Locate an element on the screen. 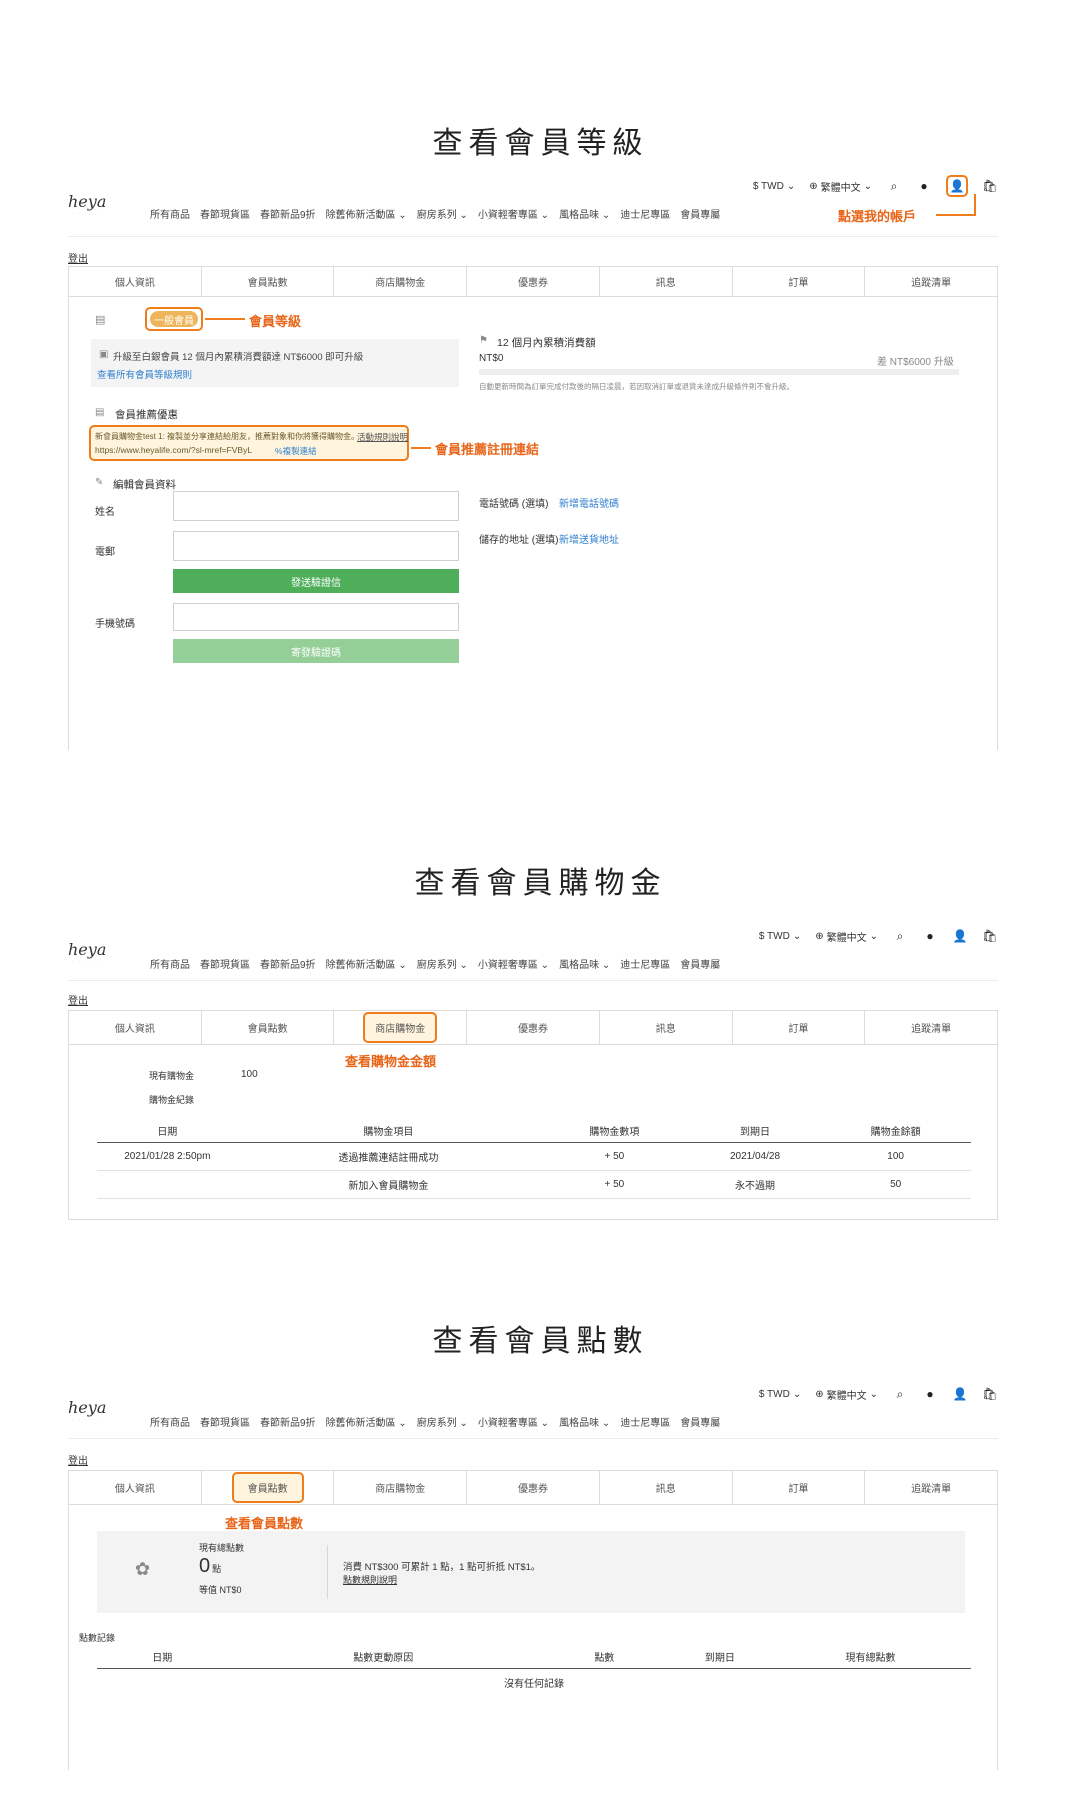 The height and width of the screenshot is (1794, 1081). add-address-link: 新增送貨地址 is located at coordinates (589, 538).